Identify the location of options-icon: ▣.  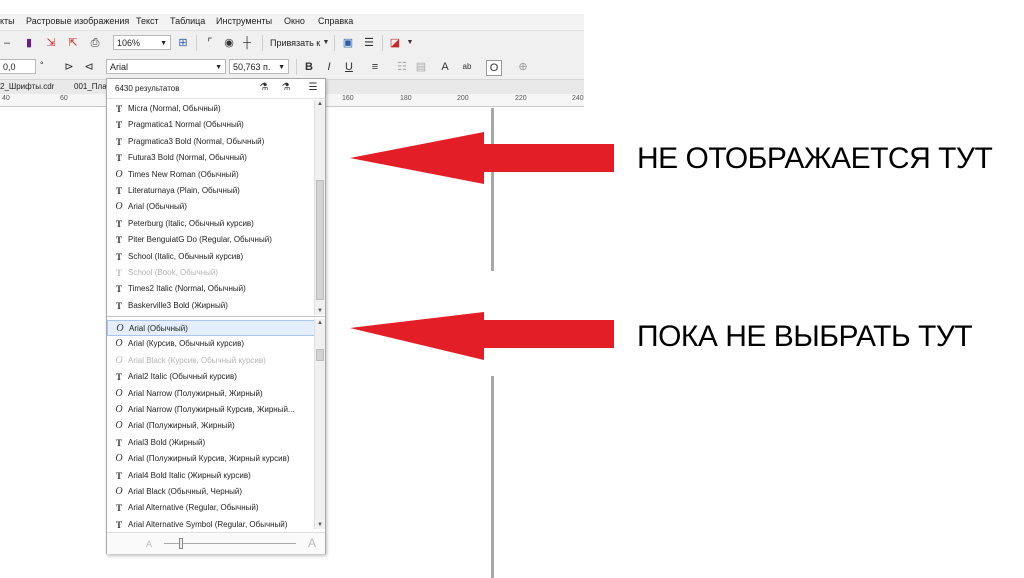
(348, 43).